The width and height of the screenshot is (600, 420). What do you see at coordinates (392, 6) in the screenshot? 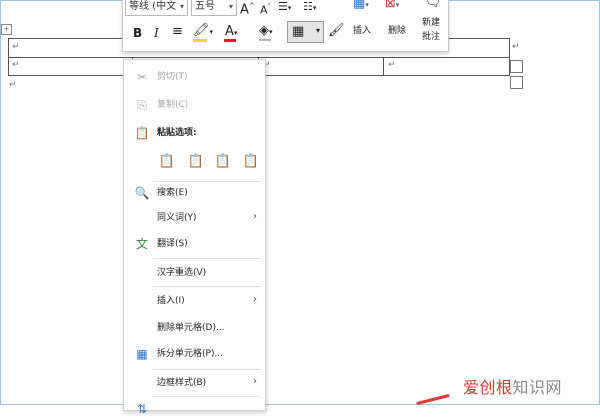
I see `delete-table-icon: ⊠▾` at bounding box center [392, 6].